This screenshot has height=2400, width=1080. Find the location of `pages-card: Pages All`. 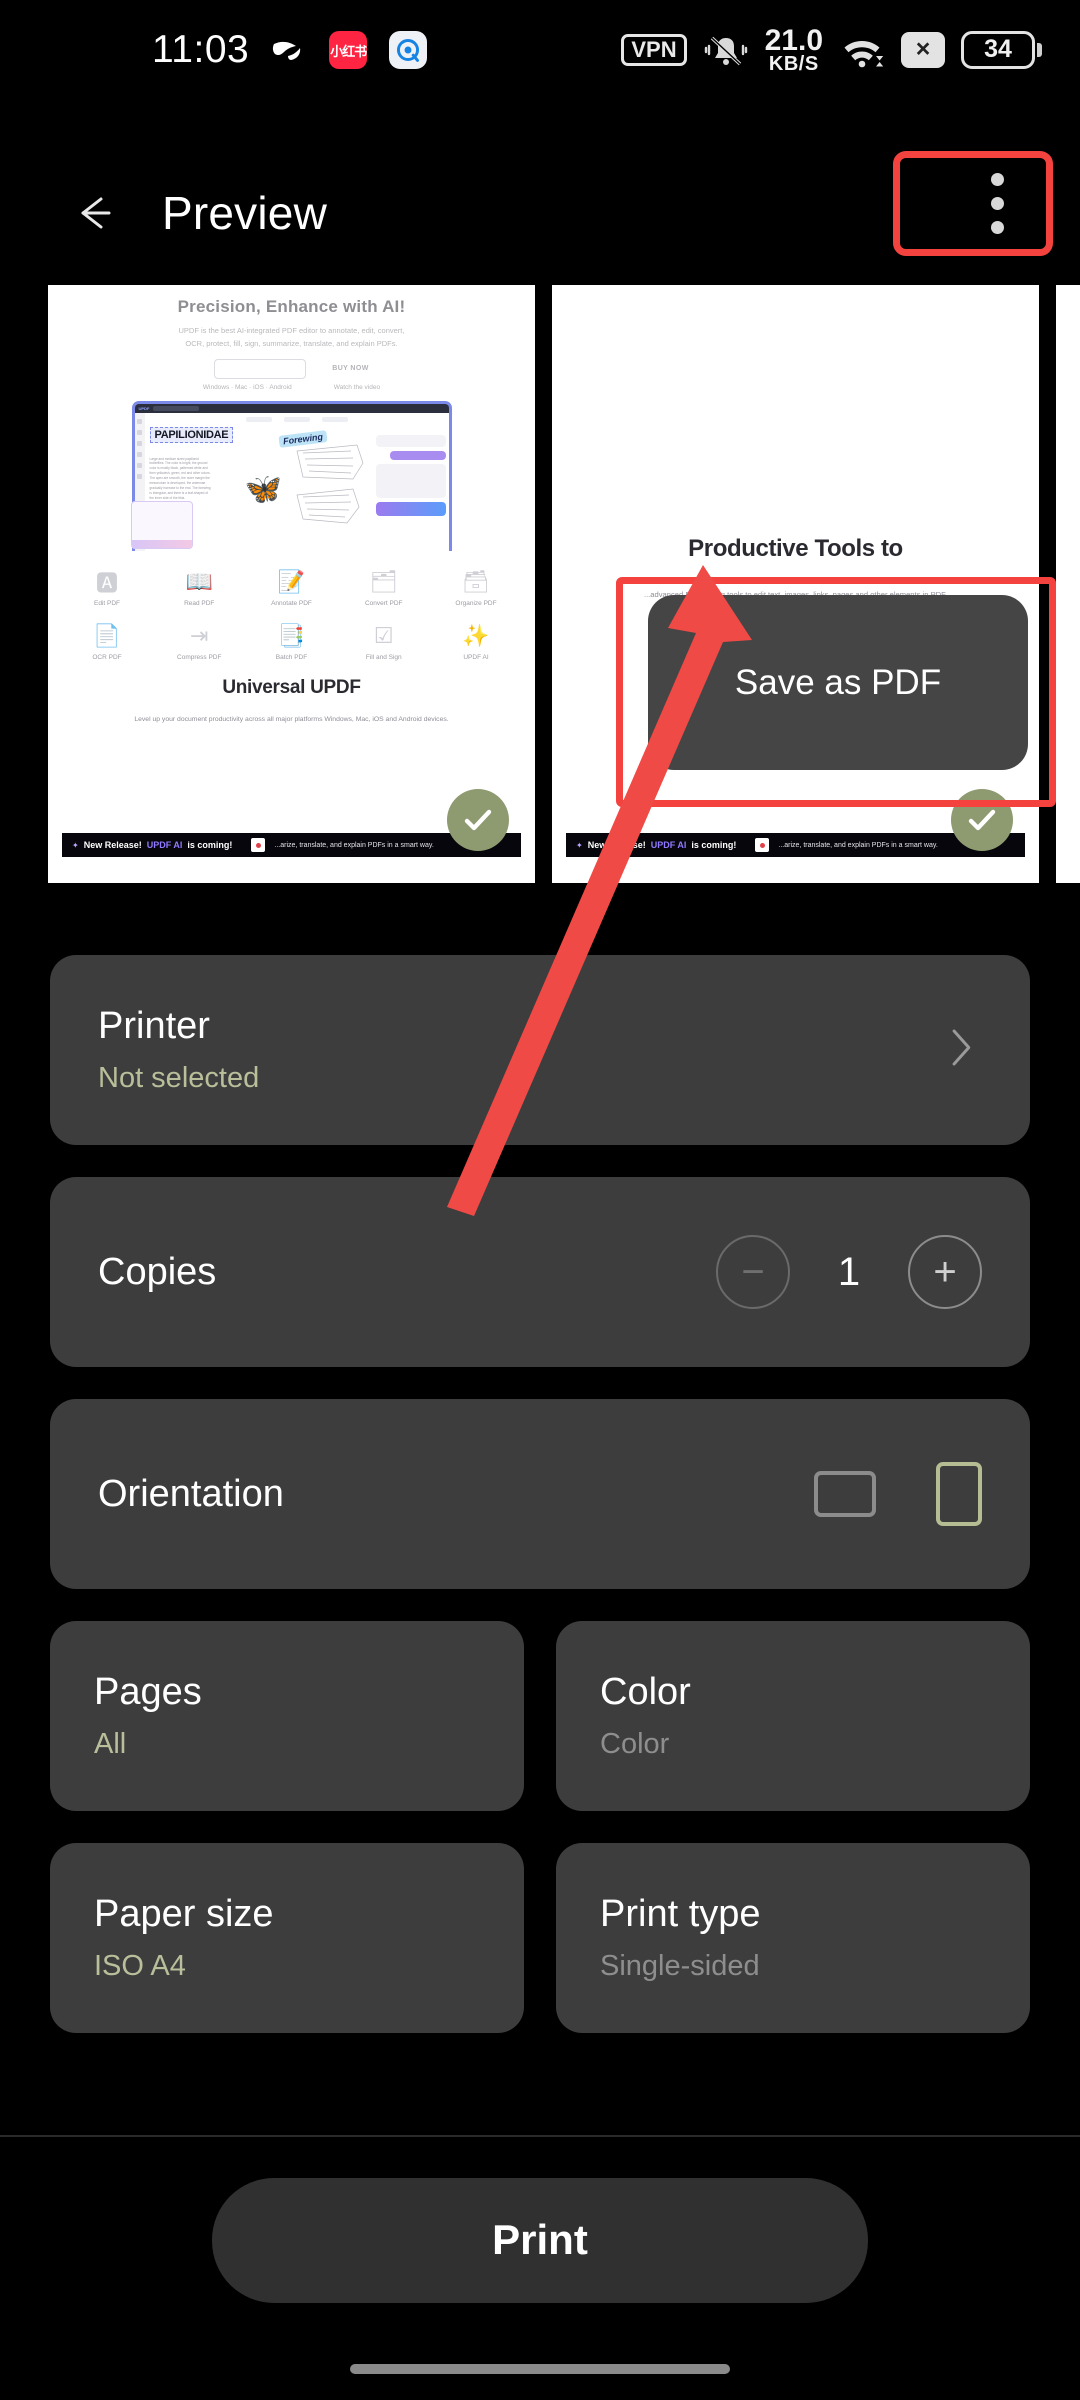

pages-card: Pages All is located at coordinates (287, 1716).